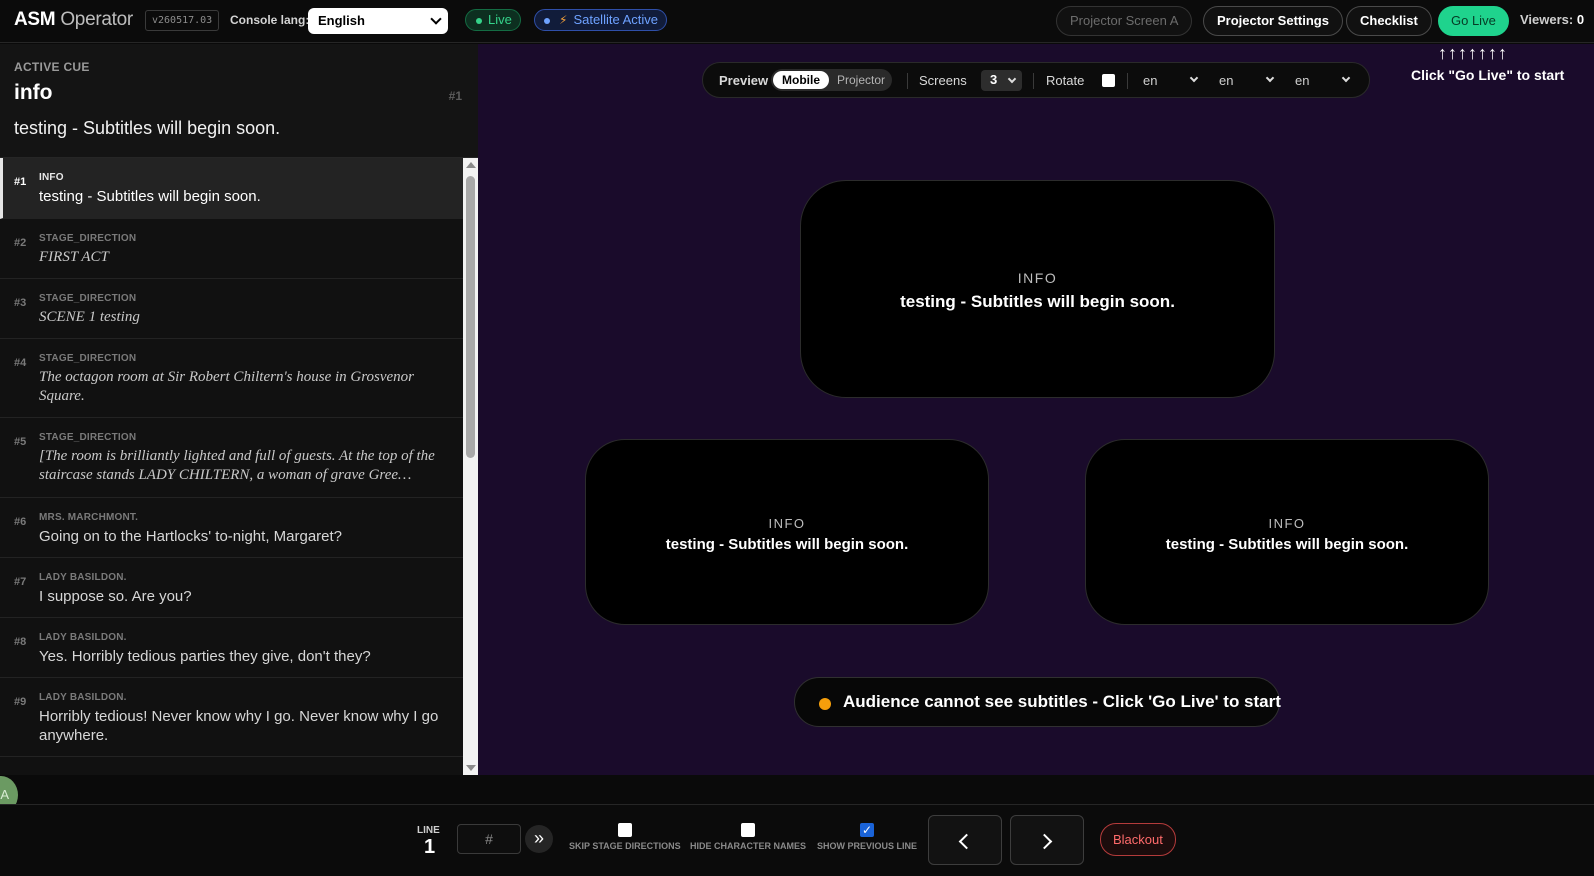 The height and width of the screenshot is (876, 1594). I want to click on rotate-label: Rotate, so click(1065, 80).